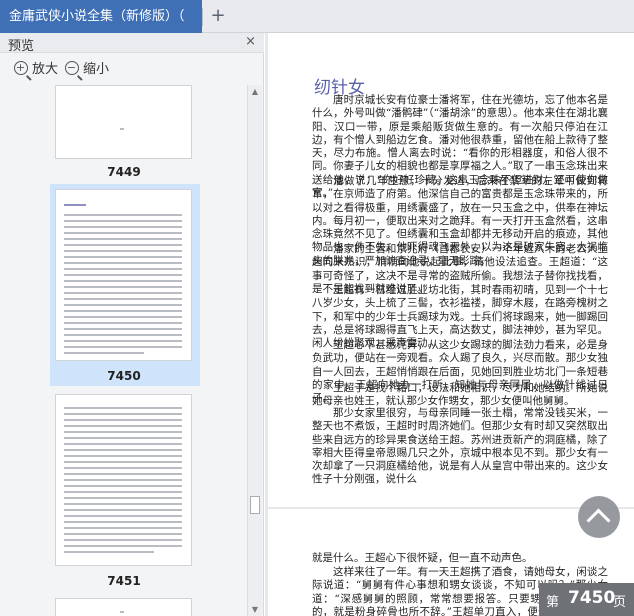  What do you see at coordinates (96, 69) in the screenshot?
I see `zoom-out-label: 缩小` at bounding box center [96, 69].